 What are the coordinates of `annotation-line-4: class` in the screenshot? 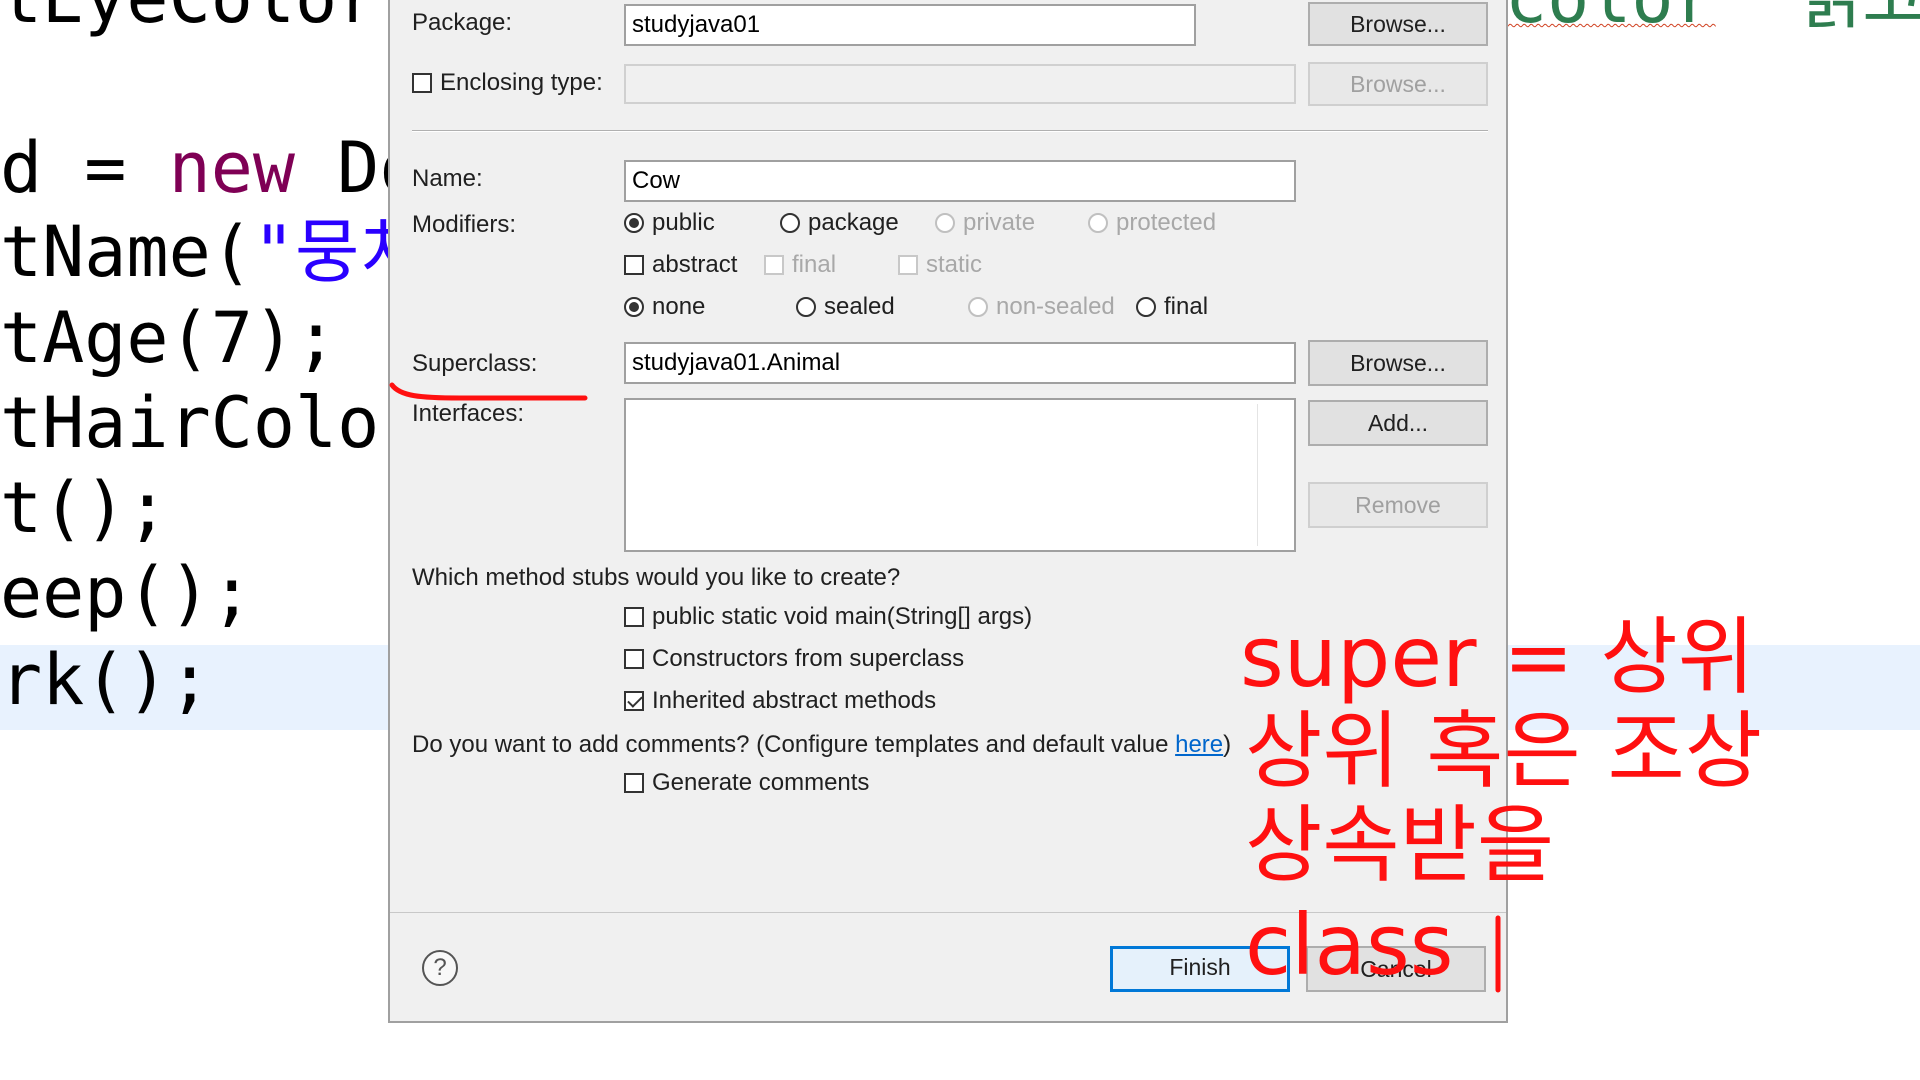 It's located at (1349, 945).